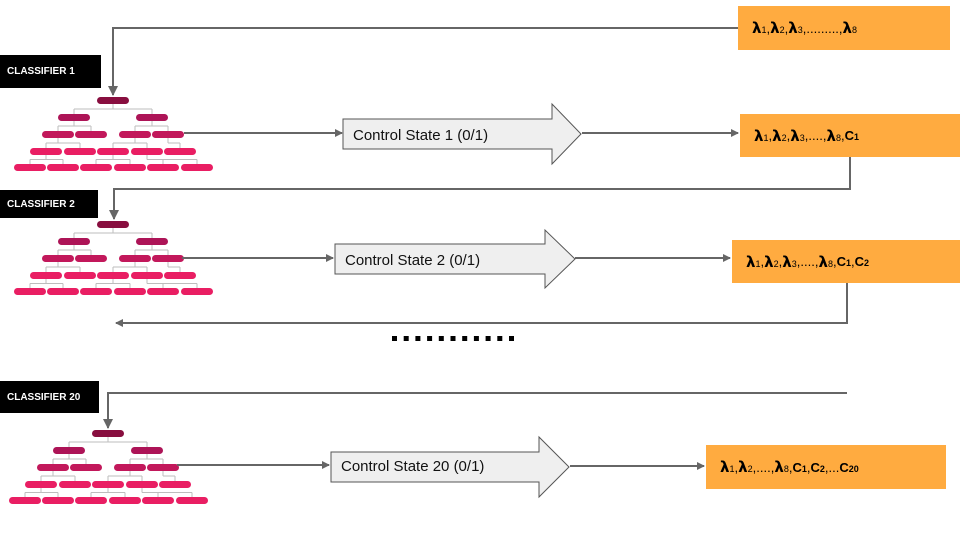 The width and height of the screenshot is (960, 540). Describe the element at coordinates (857, 137) in the screenshot. I see `subscript: 1` at that location.